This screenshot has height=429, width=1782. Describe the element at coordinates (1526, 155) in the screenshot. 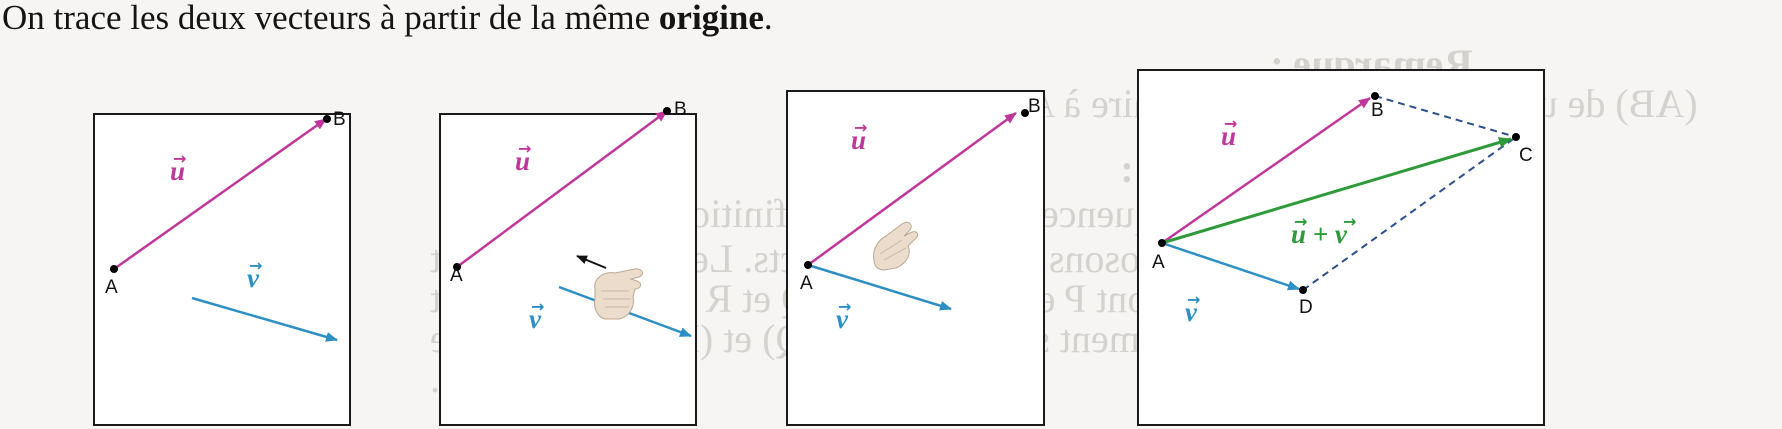

I see `label-c: C` at that location.